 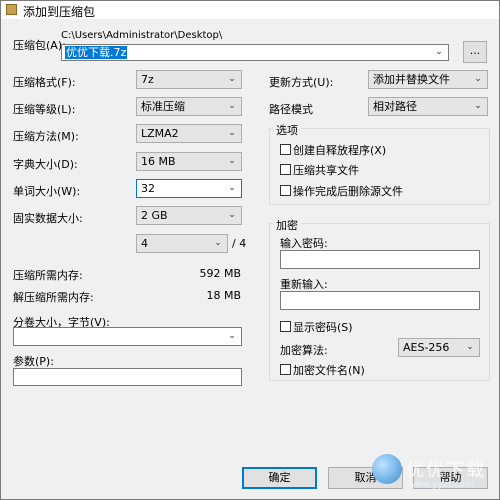 I want to click on update-label: 更新方式(U):, so click(x=301, y=82).